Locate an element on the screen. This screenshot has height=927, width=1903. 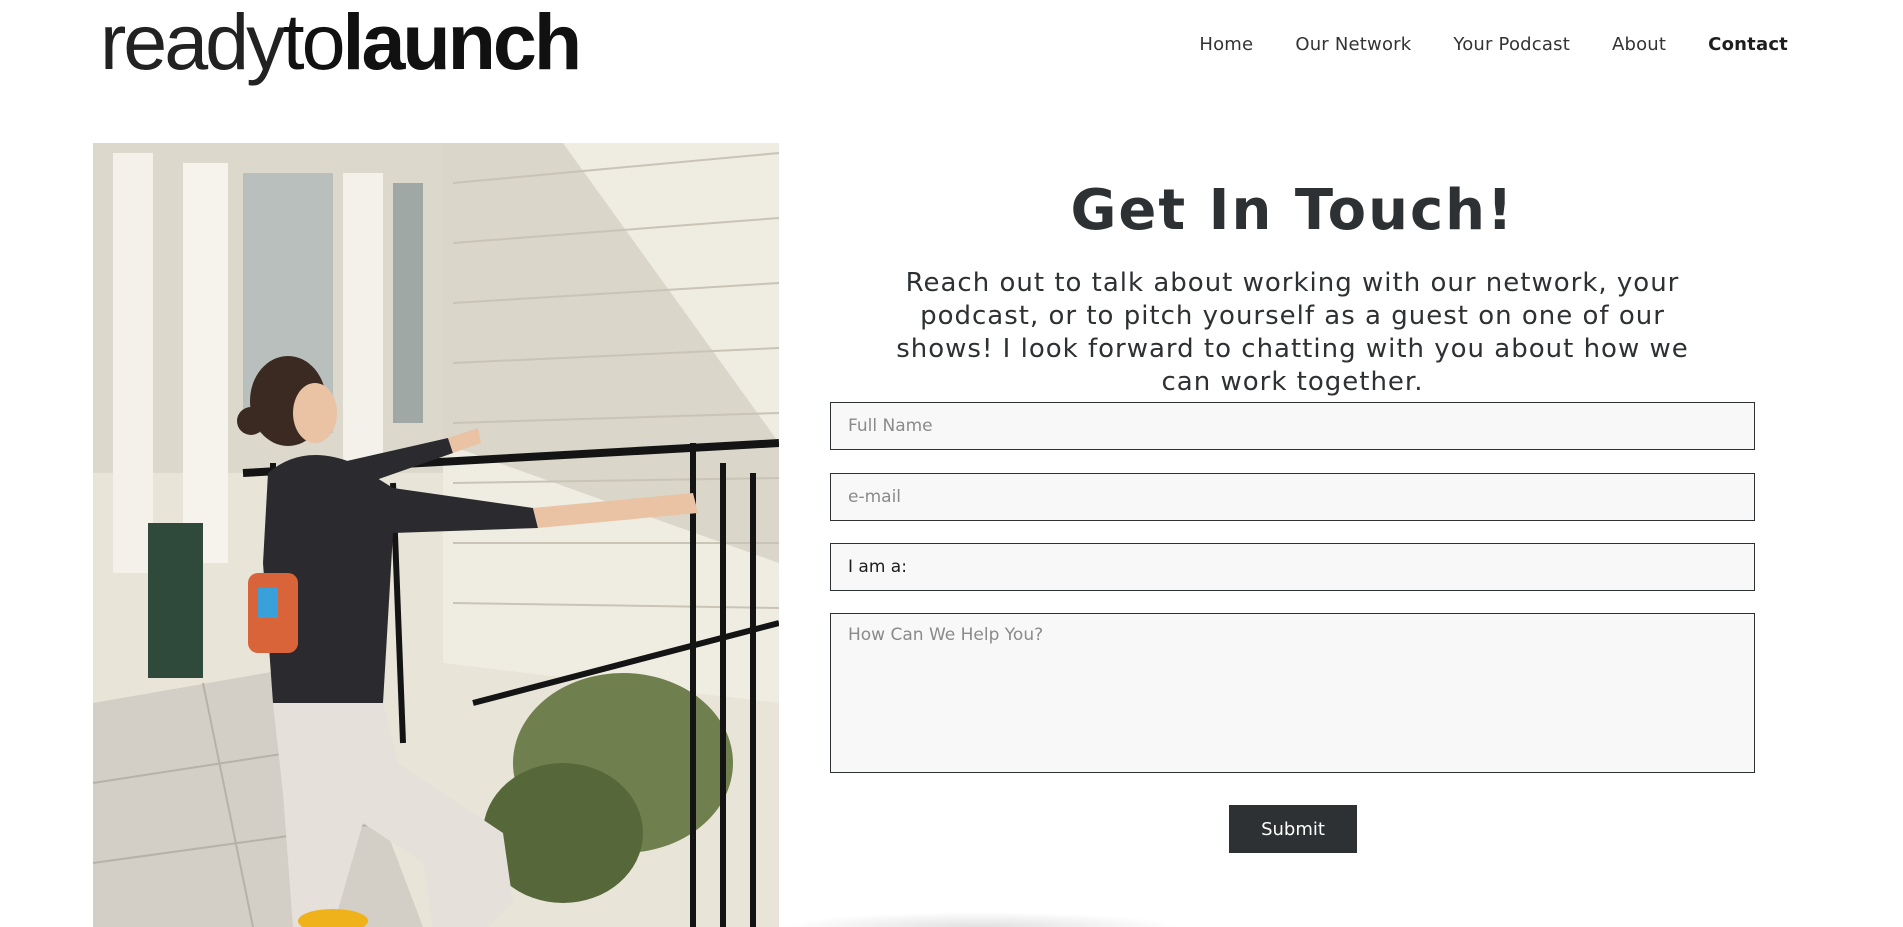
submit-button: Submit is located at coordinates (1293, 829).